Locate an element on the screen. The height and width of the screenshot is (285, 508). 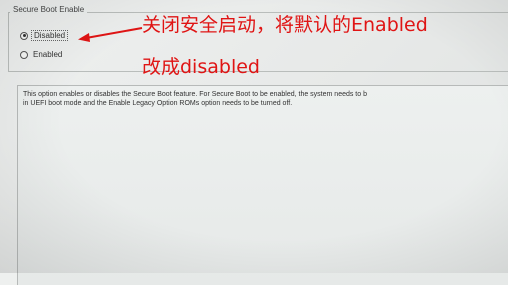
radio-option-disabled: Disabled is located at coordinates (44, 35).